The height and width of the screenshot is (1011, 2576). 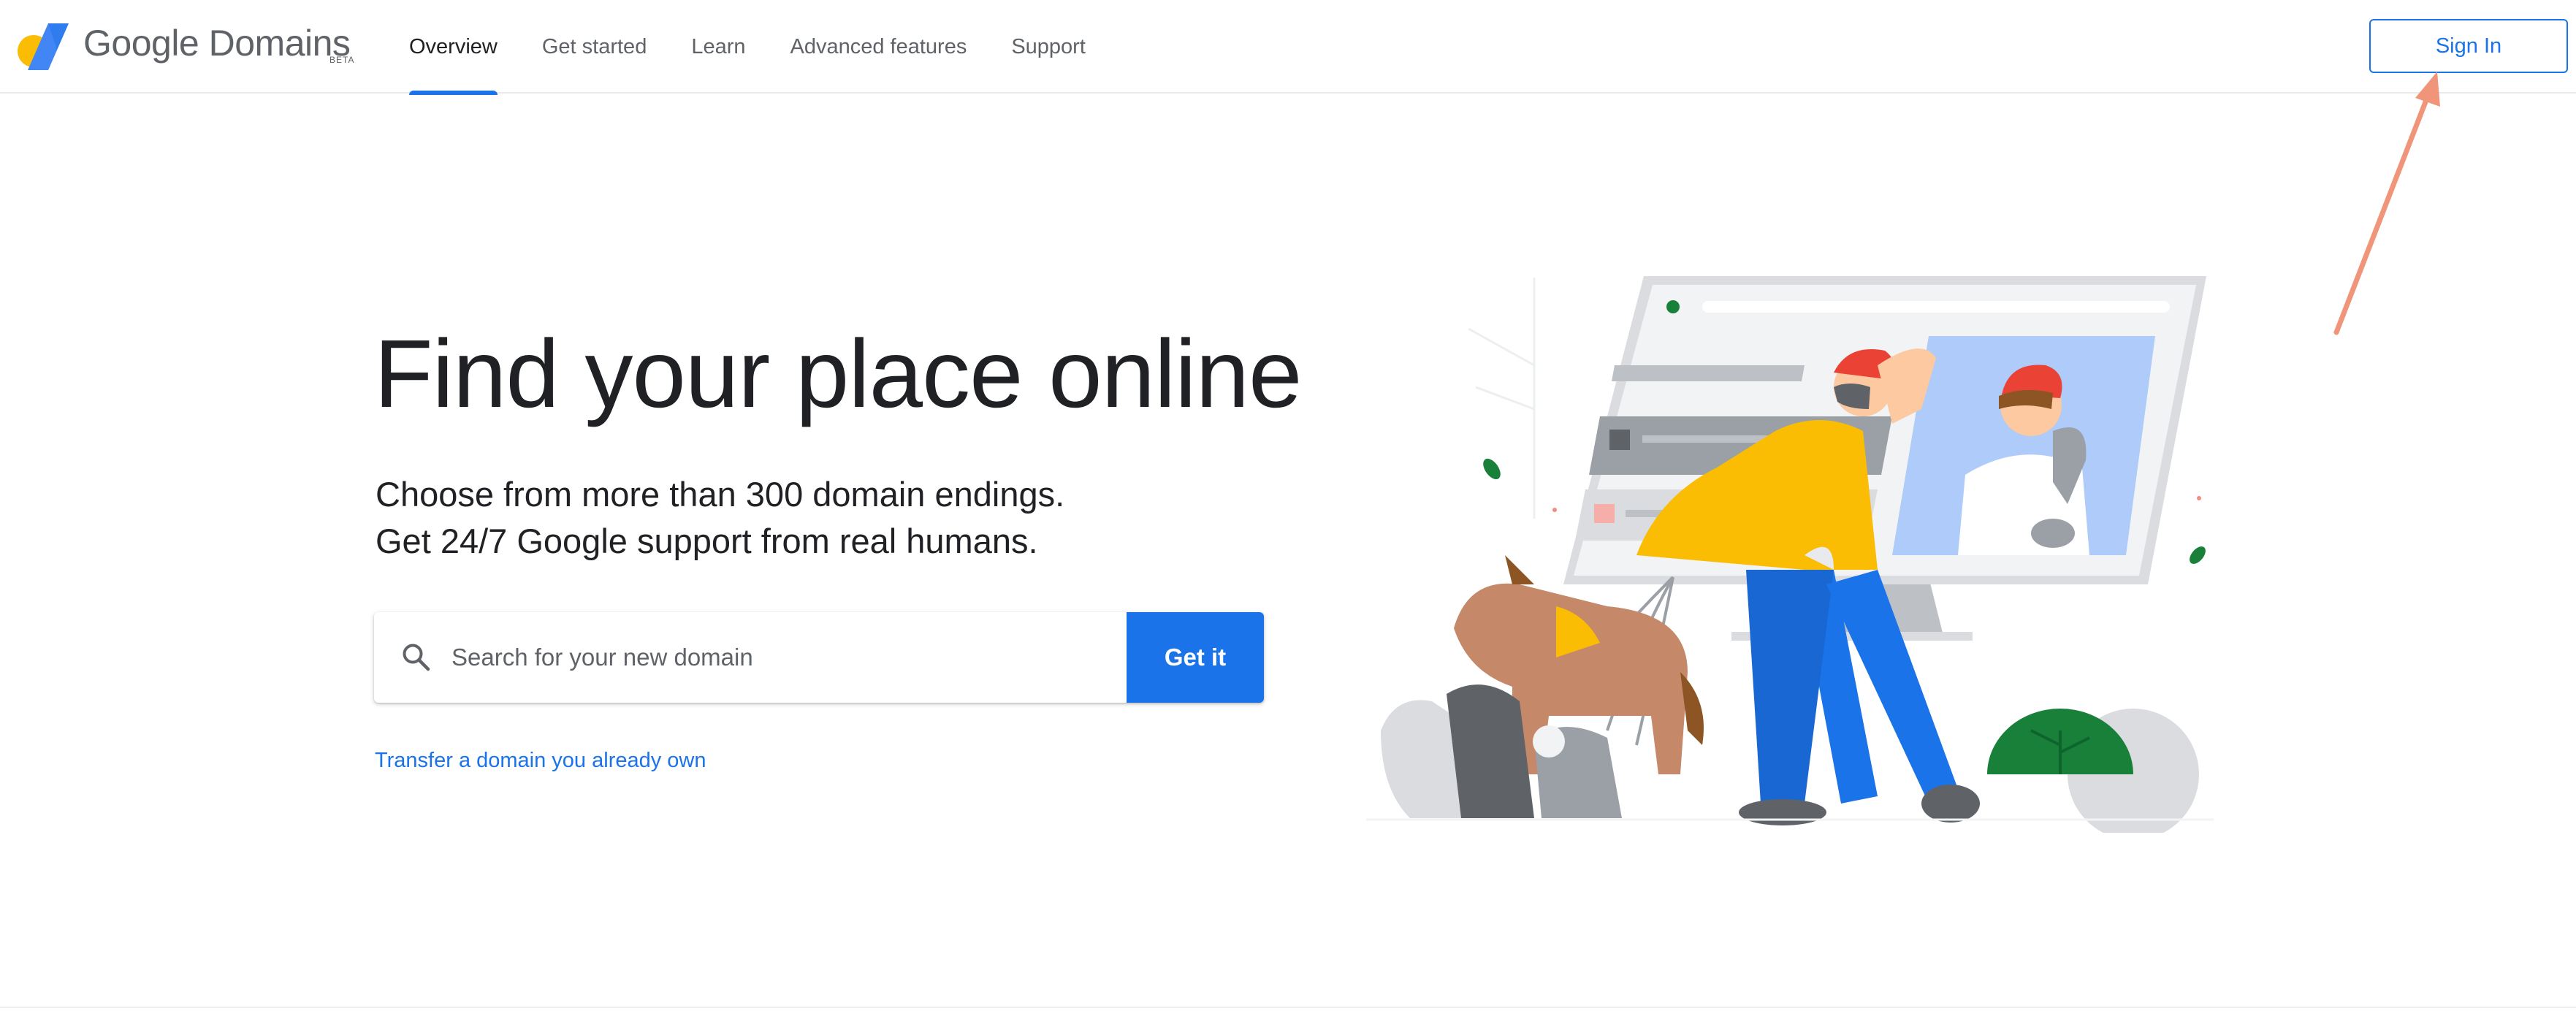 What do you see at coordinates (454, 48) in the screenshot?
I see `tab-overview: Overview` at bounding box center [454, 48].